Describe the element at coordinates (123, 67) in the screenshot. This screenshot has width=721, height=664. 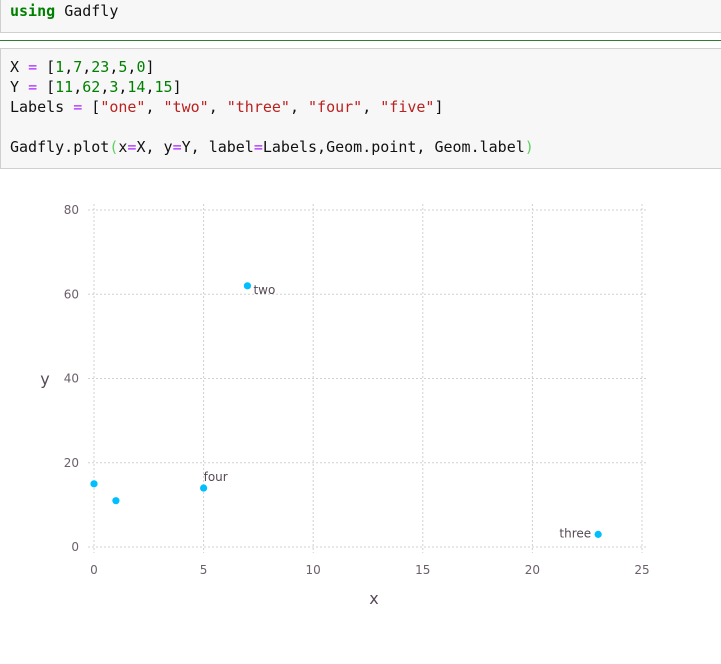
I see `num: 5` at that location.